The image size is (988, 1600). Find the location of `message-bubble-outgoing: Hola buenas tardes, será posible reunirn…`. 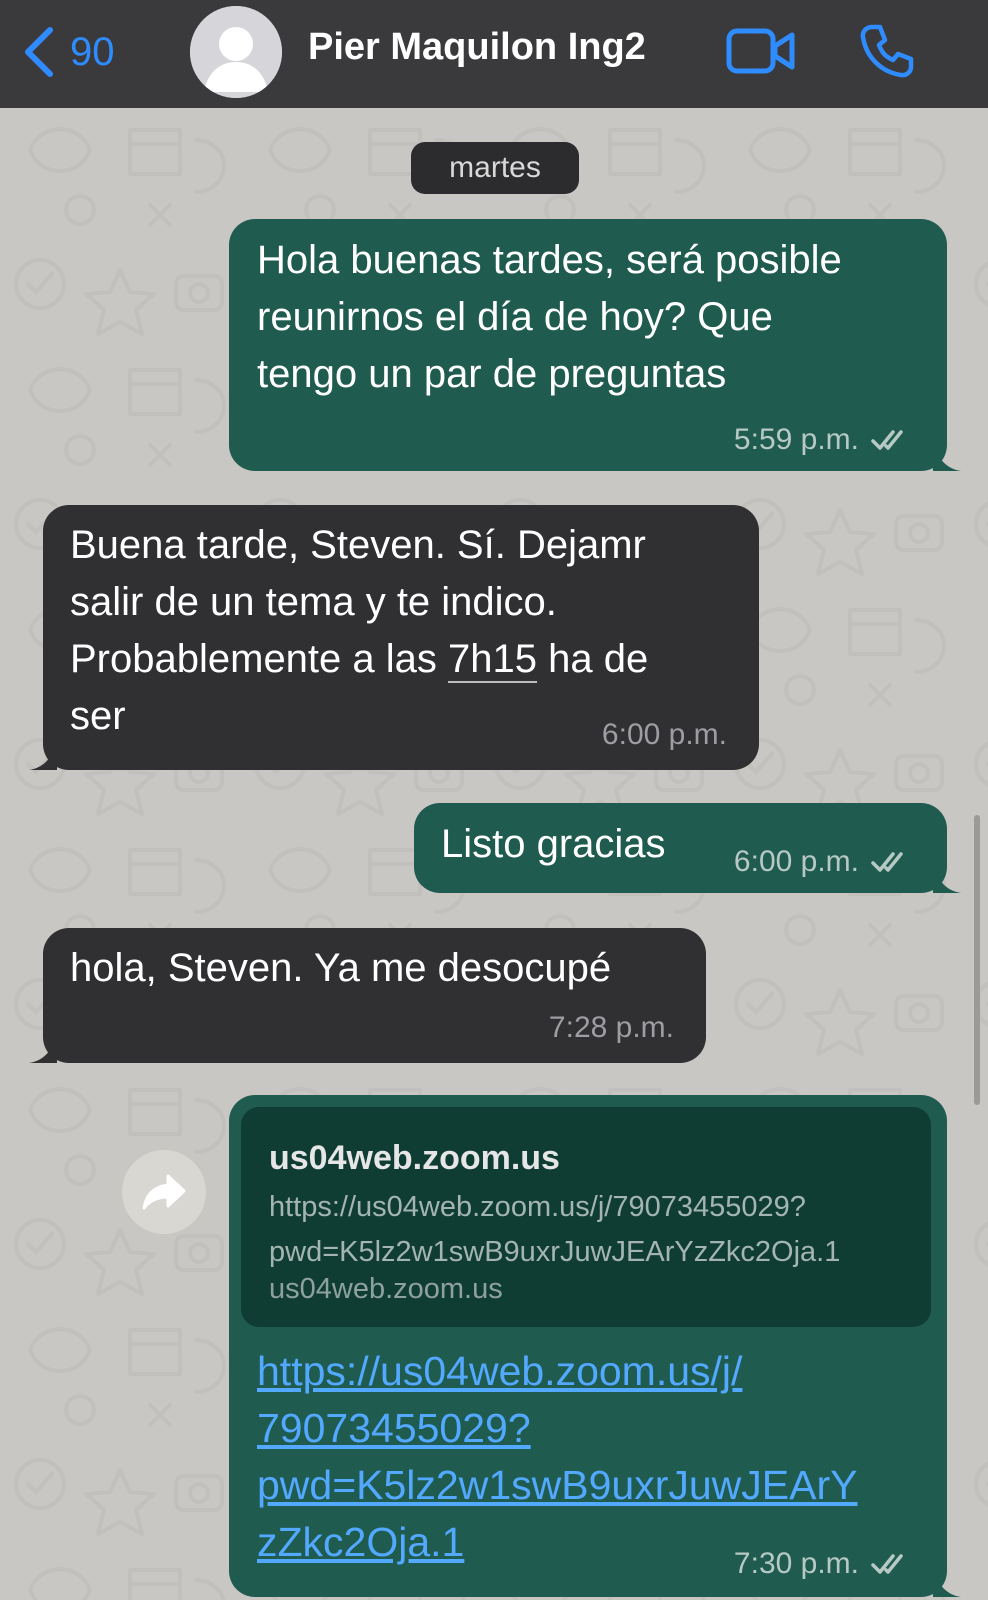

message-bubble-outgoing: Hola buenas tardes, será posible reunirn… is located at coordinates (595, 345).